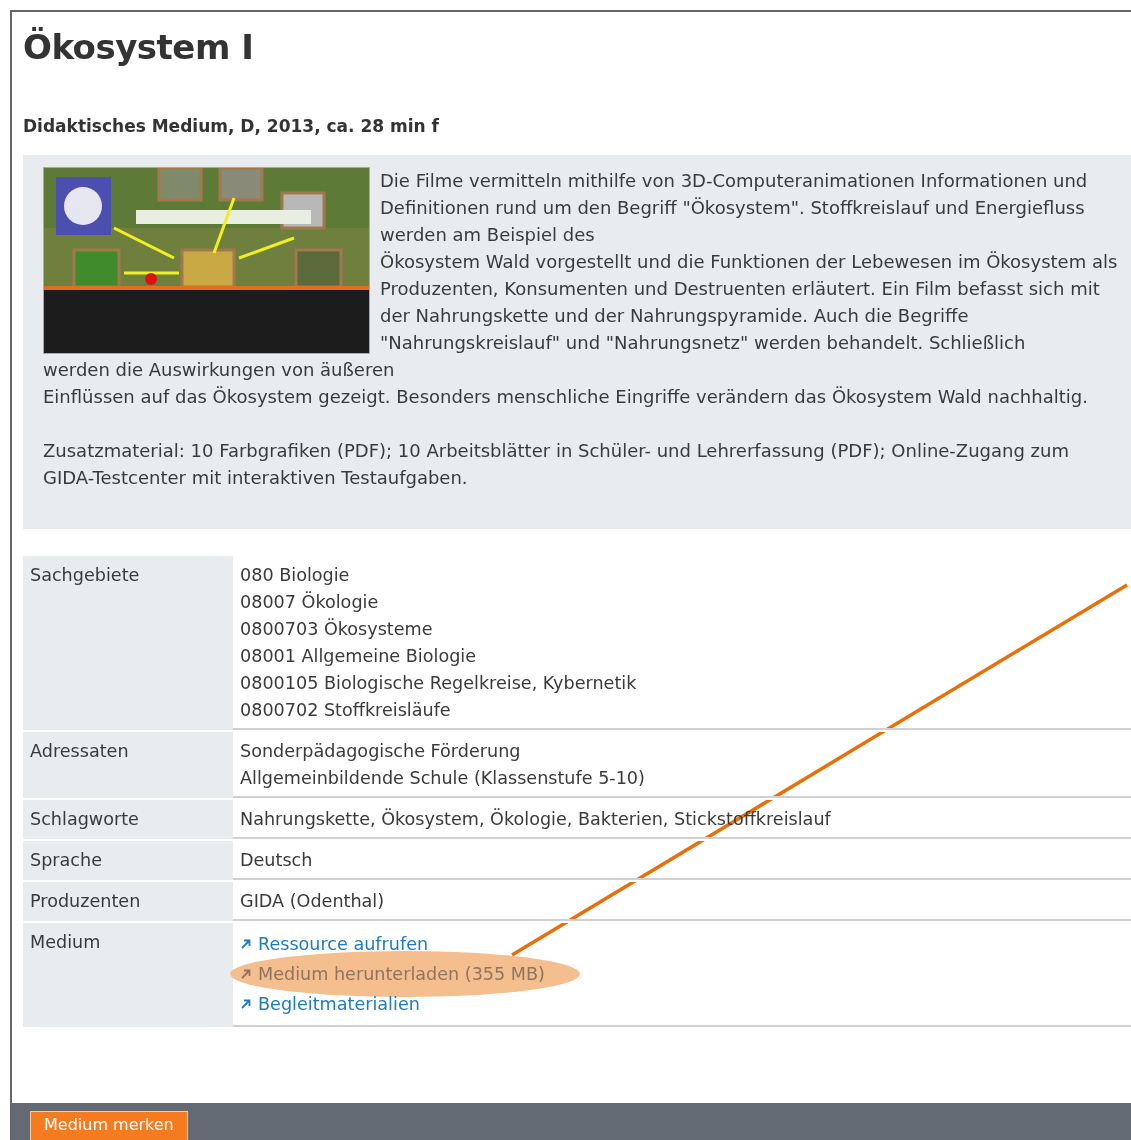 The height and width of the screenshot is (1140, 1131). I want to click on link: Begleitmaterialien, so click(330, 1004).